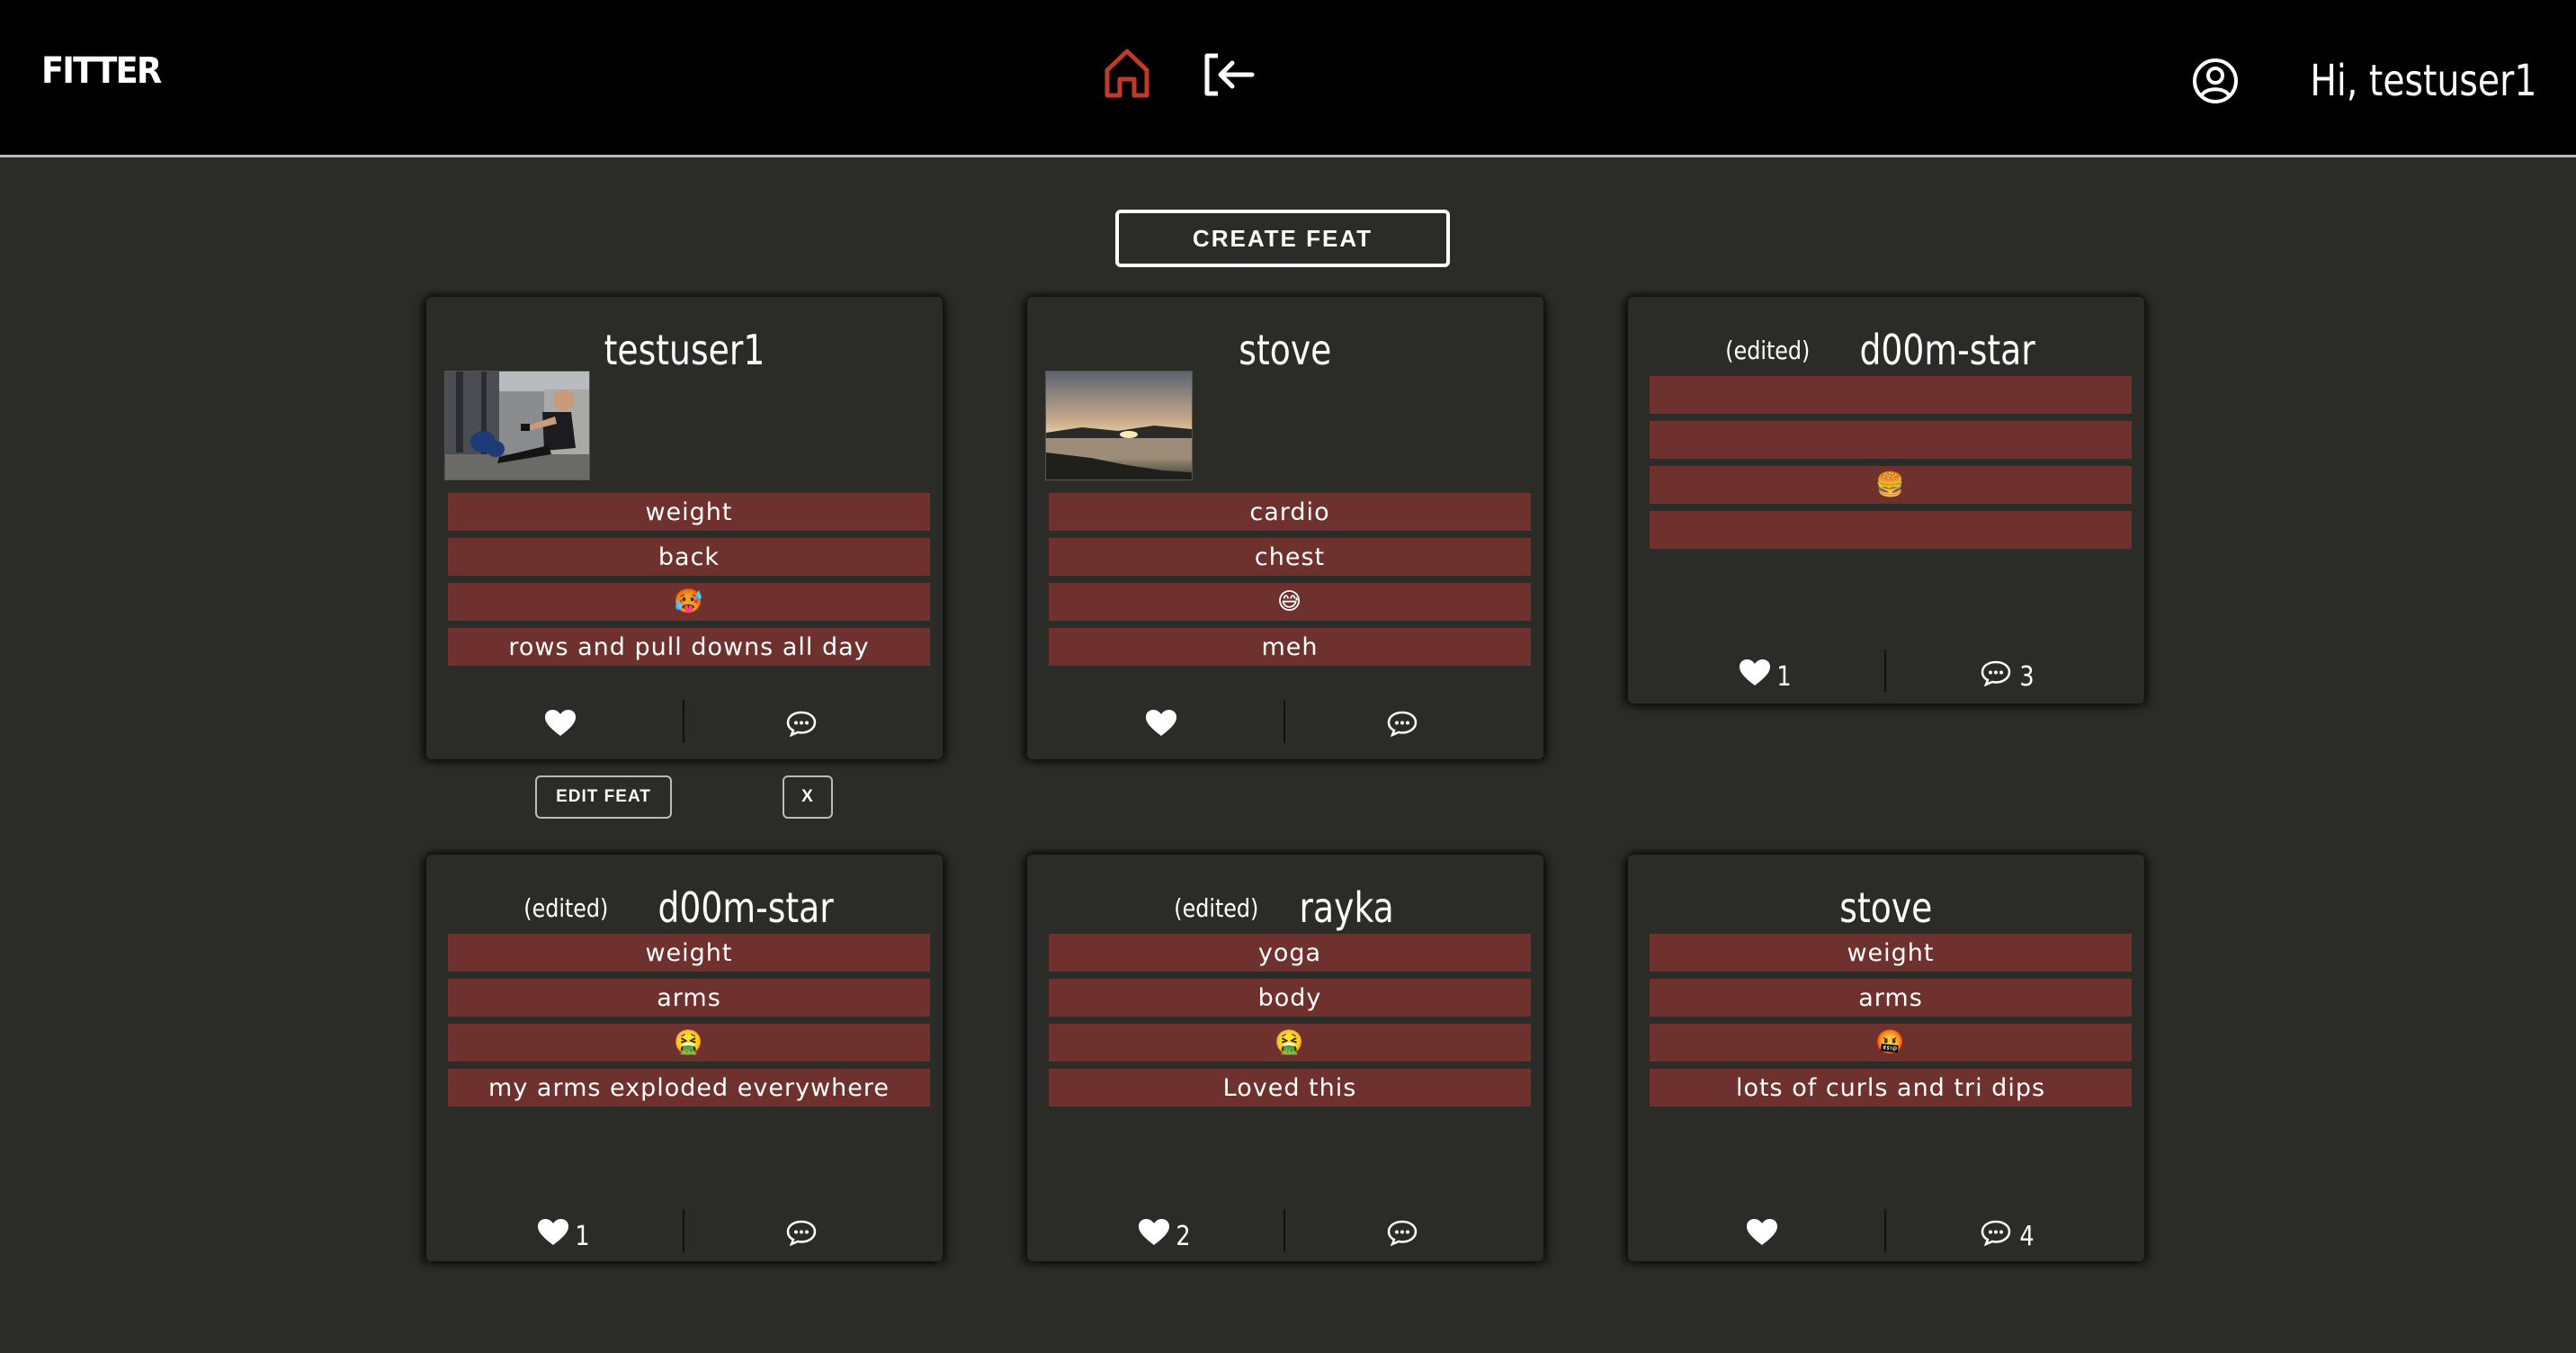 This screenshot has width=2576, height=1353. Describe the element at coordinates (101, 71) in the screenshot. I see `app-logo: FITTER` at that location.